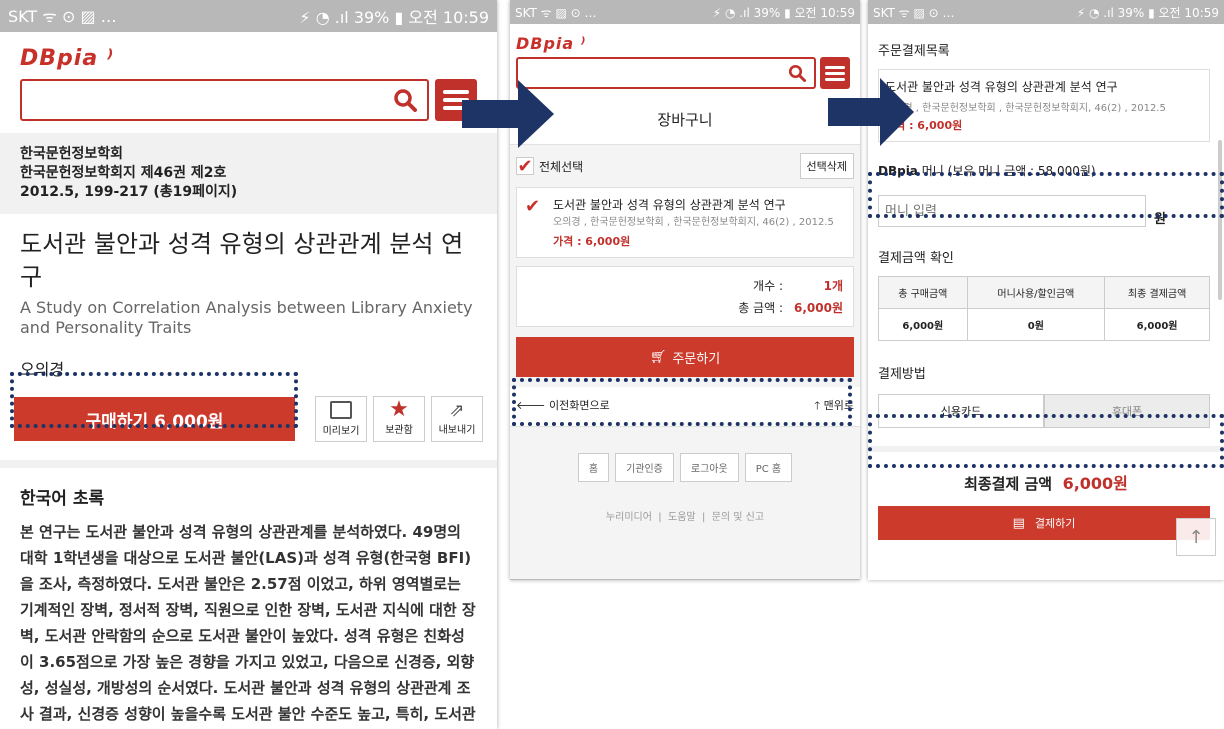 The image size is (1224, 729). I want to click on cart-icon: 🛒︎, so click(658, 357).